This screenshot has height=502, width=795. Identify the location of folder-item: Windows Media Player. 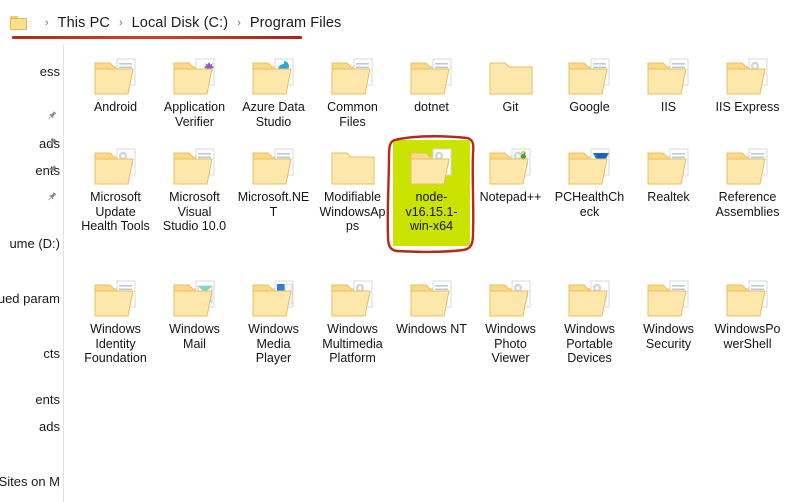
(273, 321).